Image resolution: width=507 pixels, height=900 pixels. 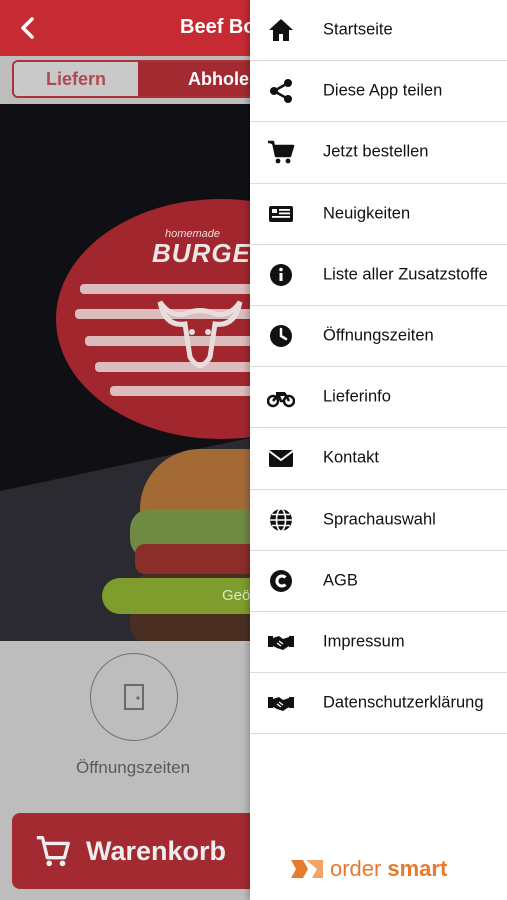 What do you see at coordinates (383, 90) in the screenshot?
I see `drawer-item-label: Diese App teilen` at bounding box center [383, 90].